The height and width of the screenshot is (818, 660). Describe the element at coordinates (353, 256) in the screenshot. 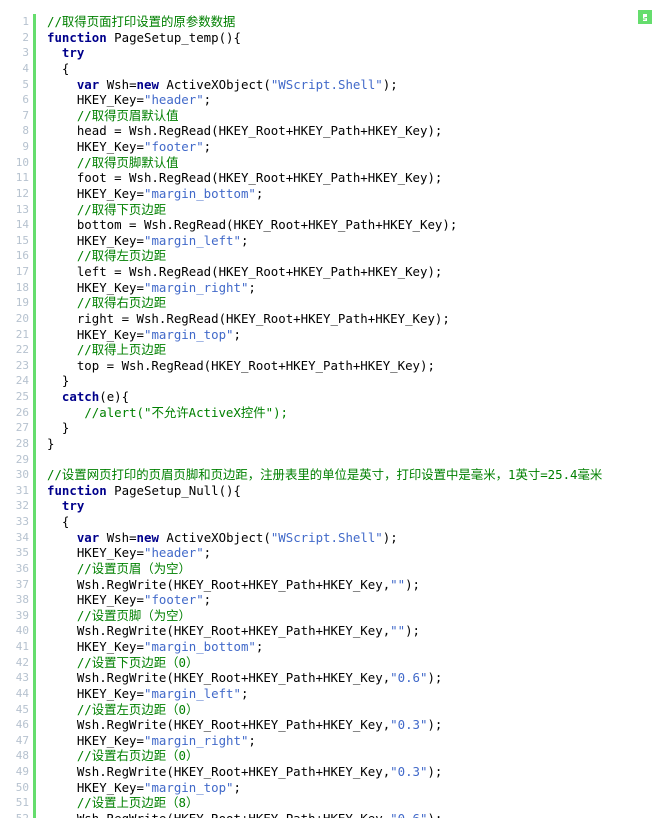

I see `code-line: //取得左页边距` at that location.